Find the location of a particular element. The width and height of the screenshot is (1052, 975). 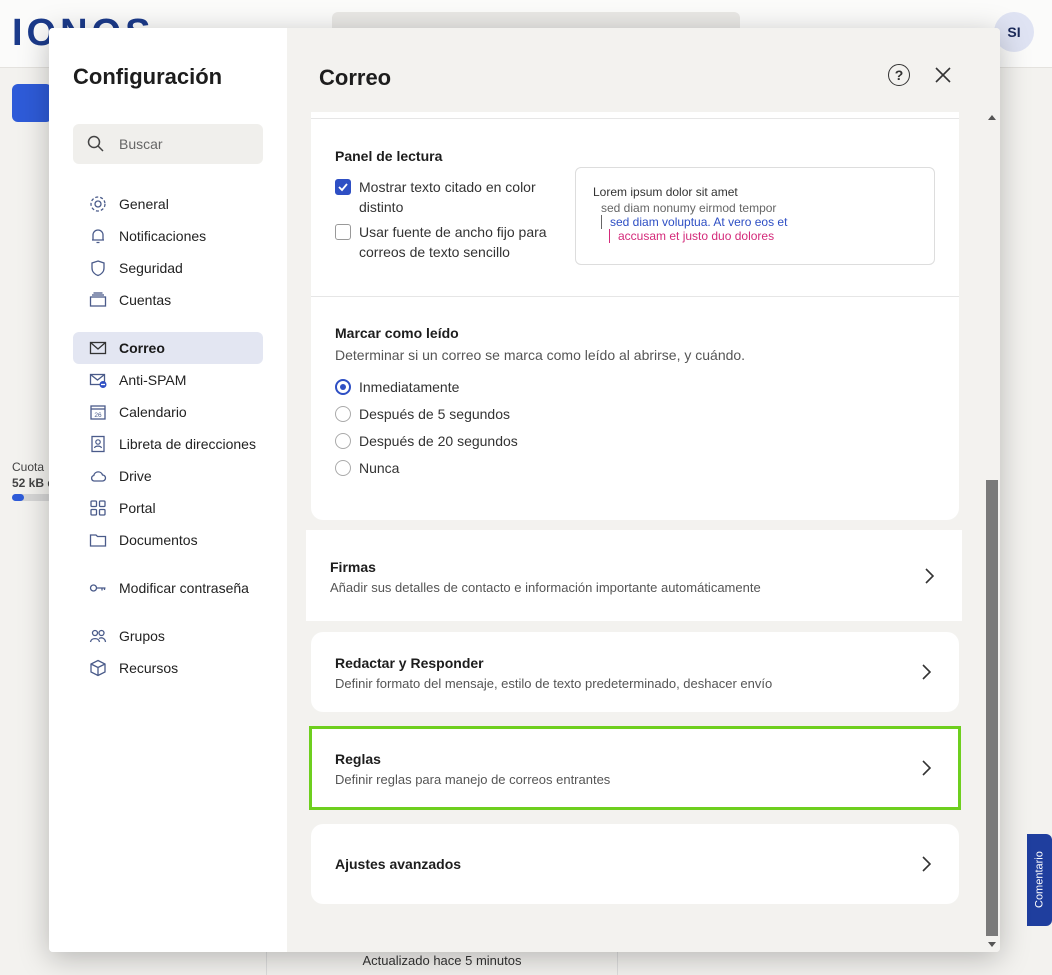

sidebar-item-calendar: 26 Calendario is located at coordinates (168, 412).